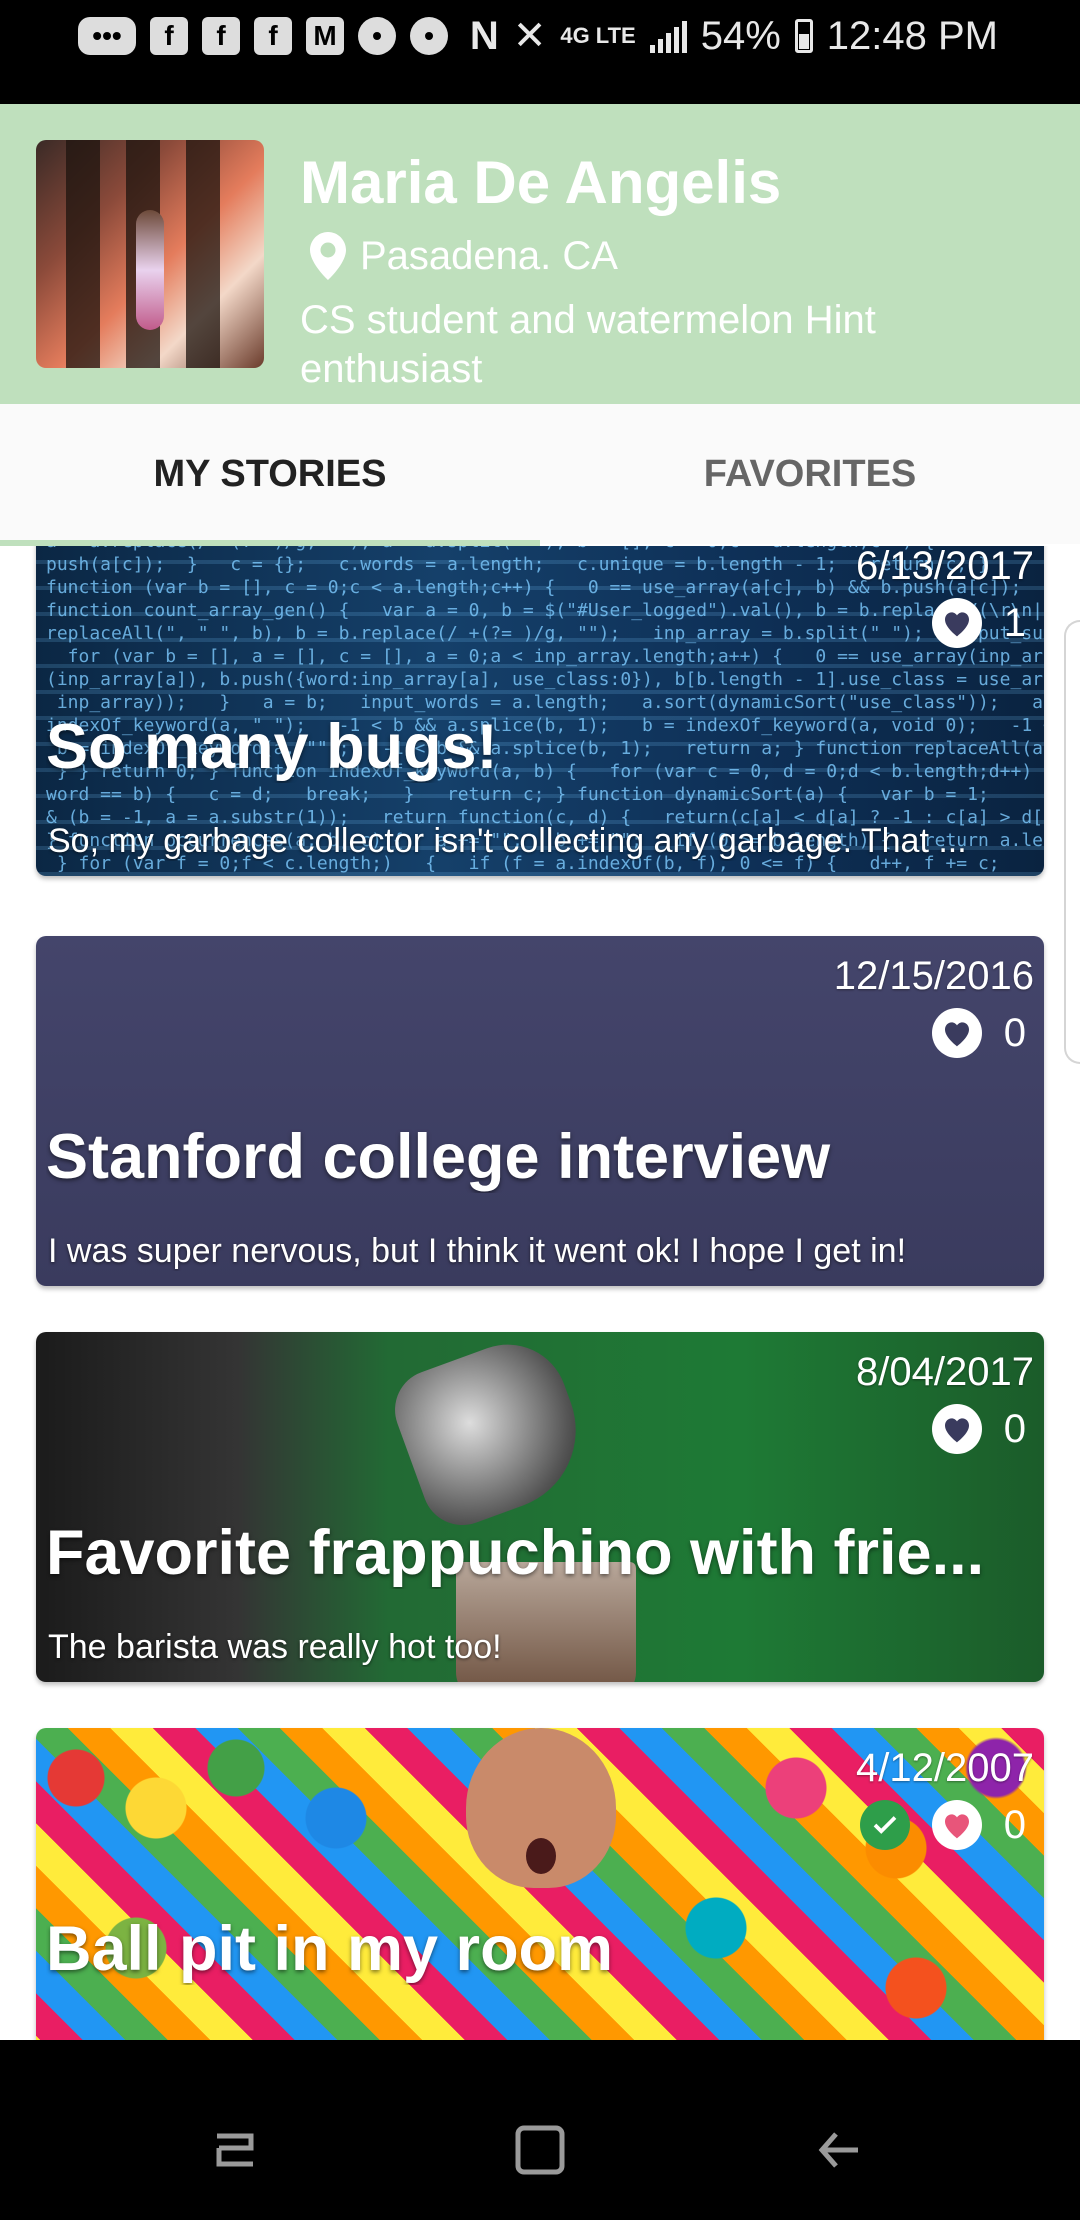 The height and width of the screenshot is (2220, 1080). What do you see at coordinates (541, 182) in the screenshot?
I see `profile-name: Maria De Angelis` at bounding box center [541, 182].